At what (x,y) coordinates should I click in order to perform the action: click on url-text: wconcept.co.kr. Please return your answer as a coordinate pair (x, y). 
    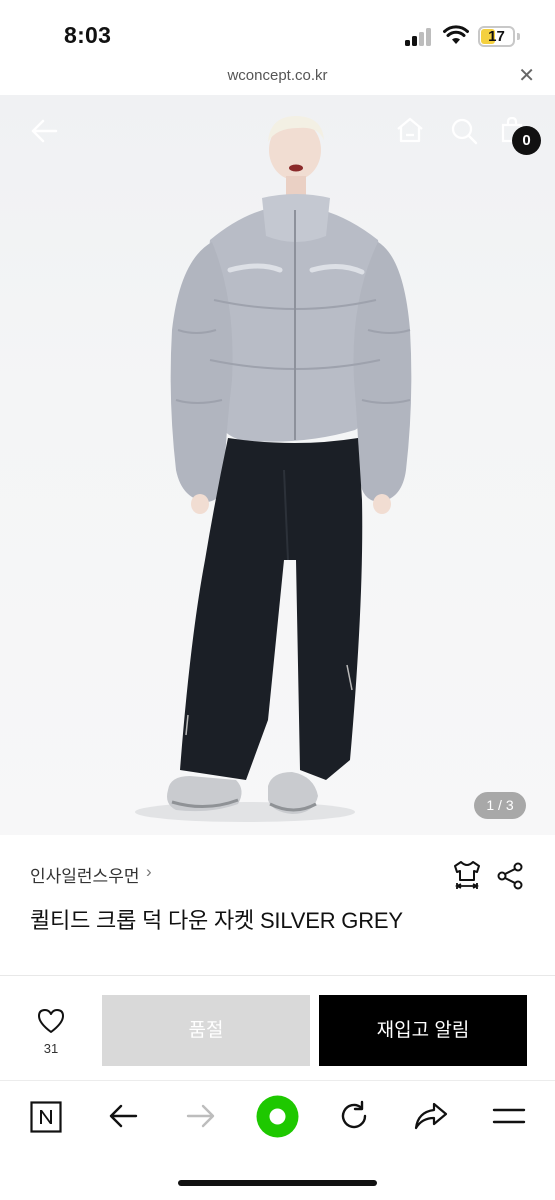
    Looking at the image, I should click on (277, 75).